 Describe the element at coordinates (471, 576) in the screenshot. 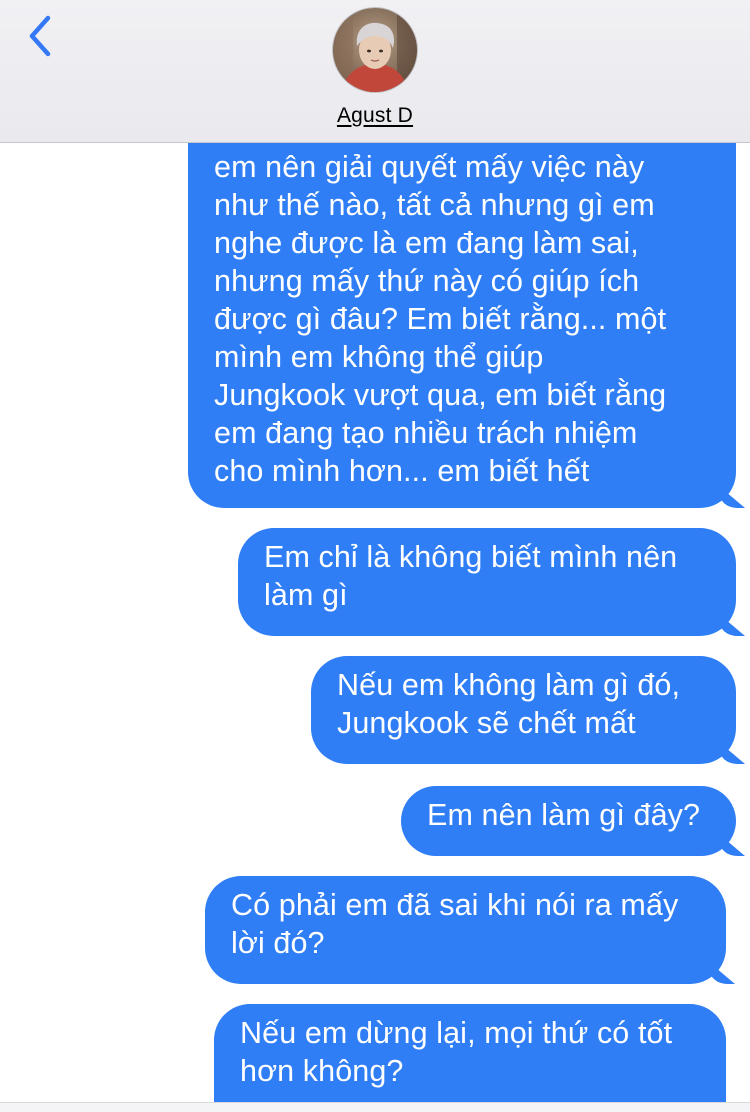

I see `message-text: Em chỉ là không biết mình nên làm gì` at that location.